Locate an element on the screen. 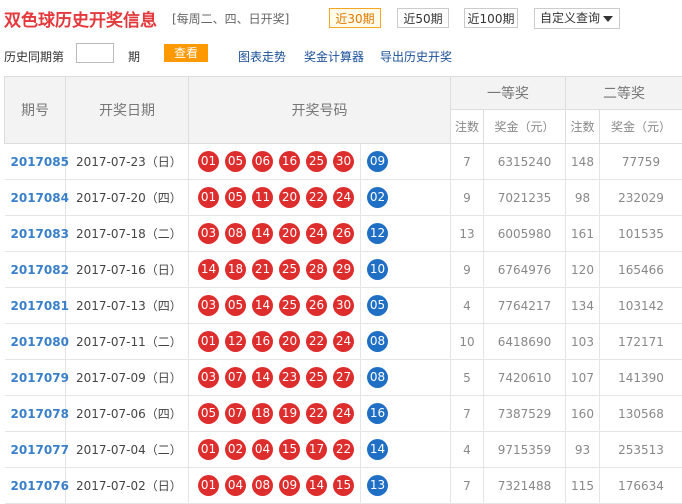  blue-ball: 10 is located at coordinates (377, 269).